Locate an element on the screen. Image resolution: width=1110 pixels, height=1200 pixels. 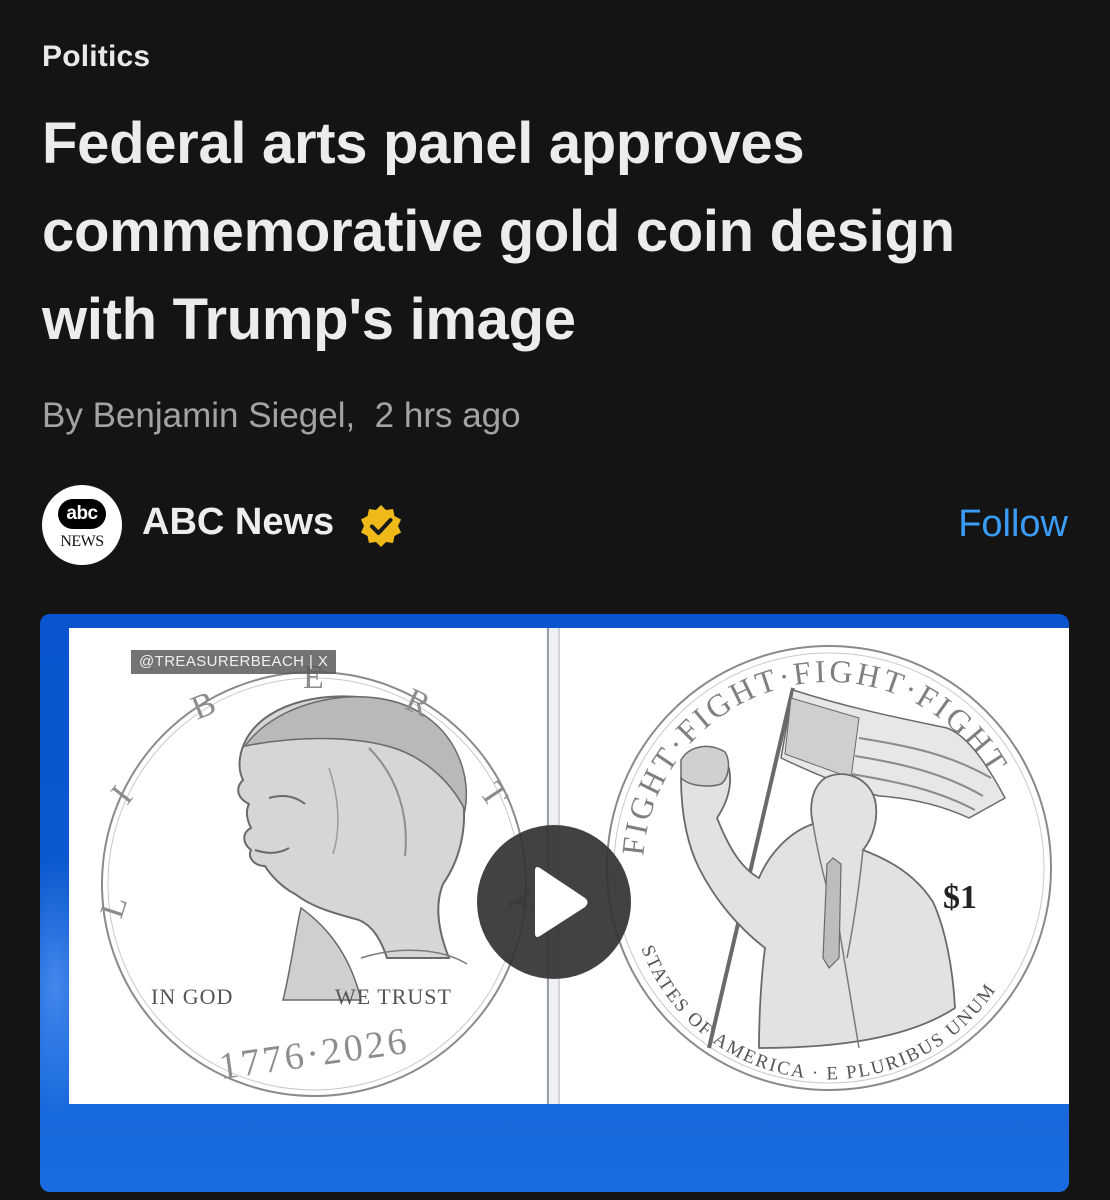
coin-motto-right: WE TRUST is located at coordinates (393, 996).